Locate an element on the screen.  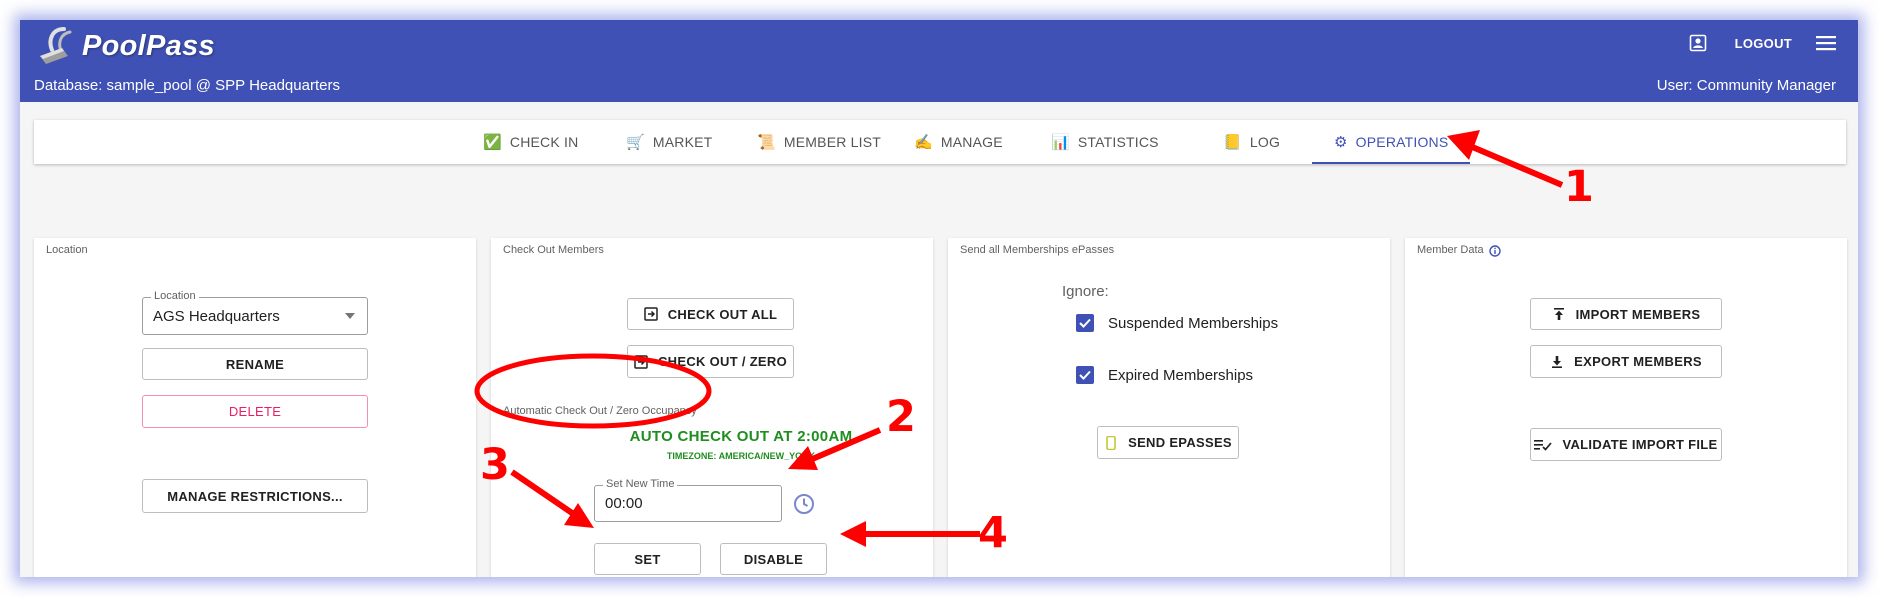
tab-label: MEMBER LIST is located at coordinates (832, 142).